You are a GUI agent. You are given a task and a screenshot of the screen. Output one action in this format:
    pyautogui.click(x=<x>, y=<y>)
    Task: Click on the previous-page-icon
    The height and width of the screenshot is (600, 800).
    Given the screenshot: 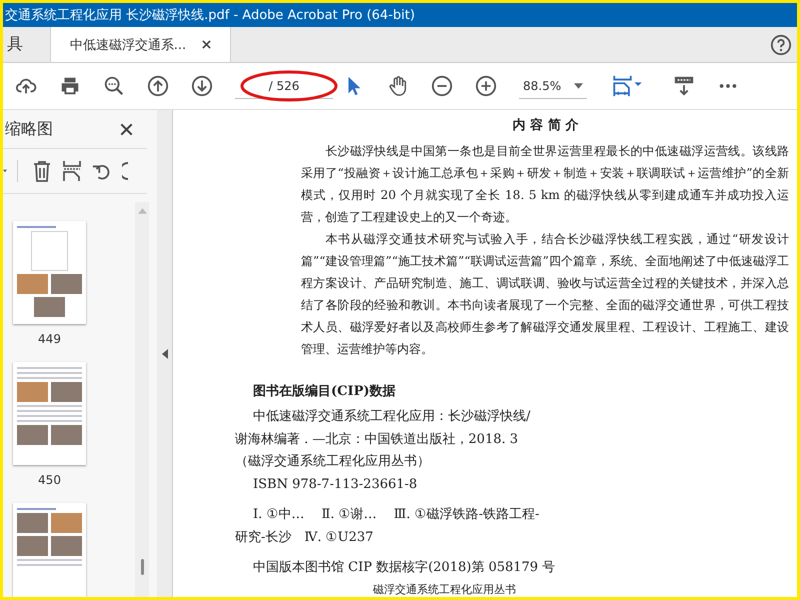 What is the action you would take?
    pyautogui.click(x=158, y=86)
    